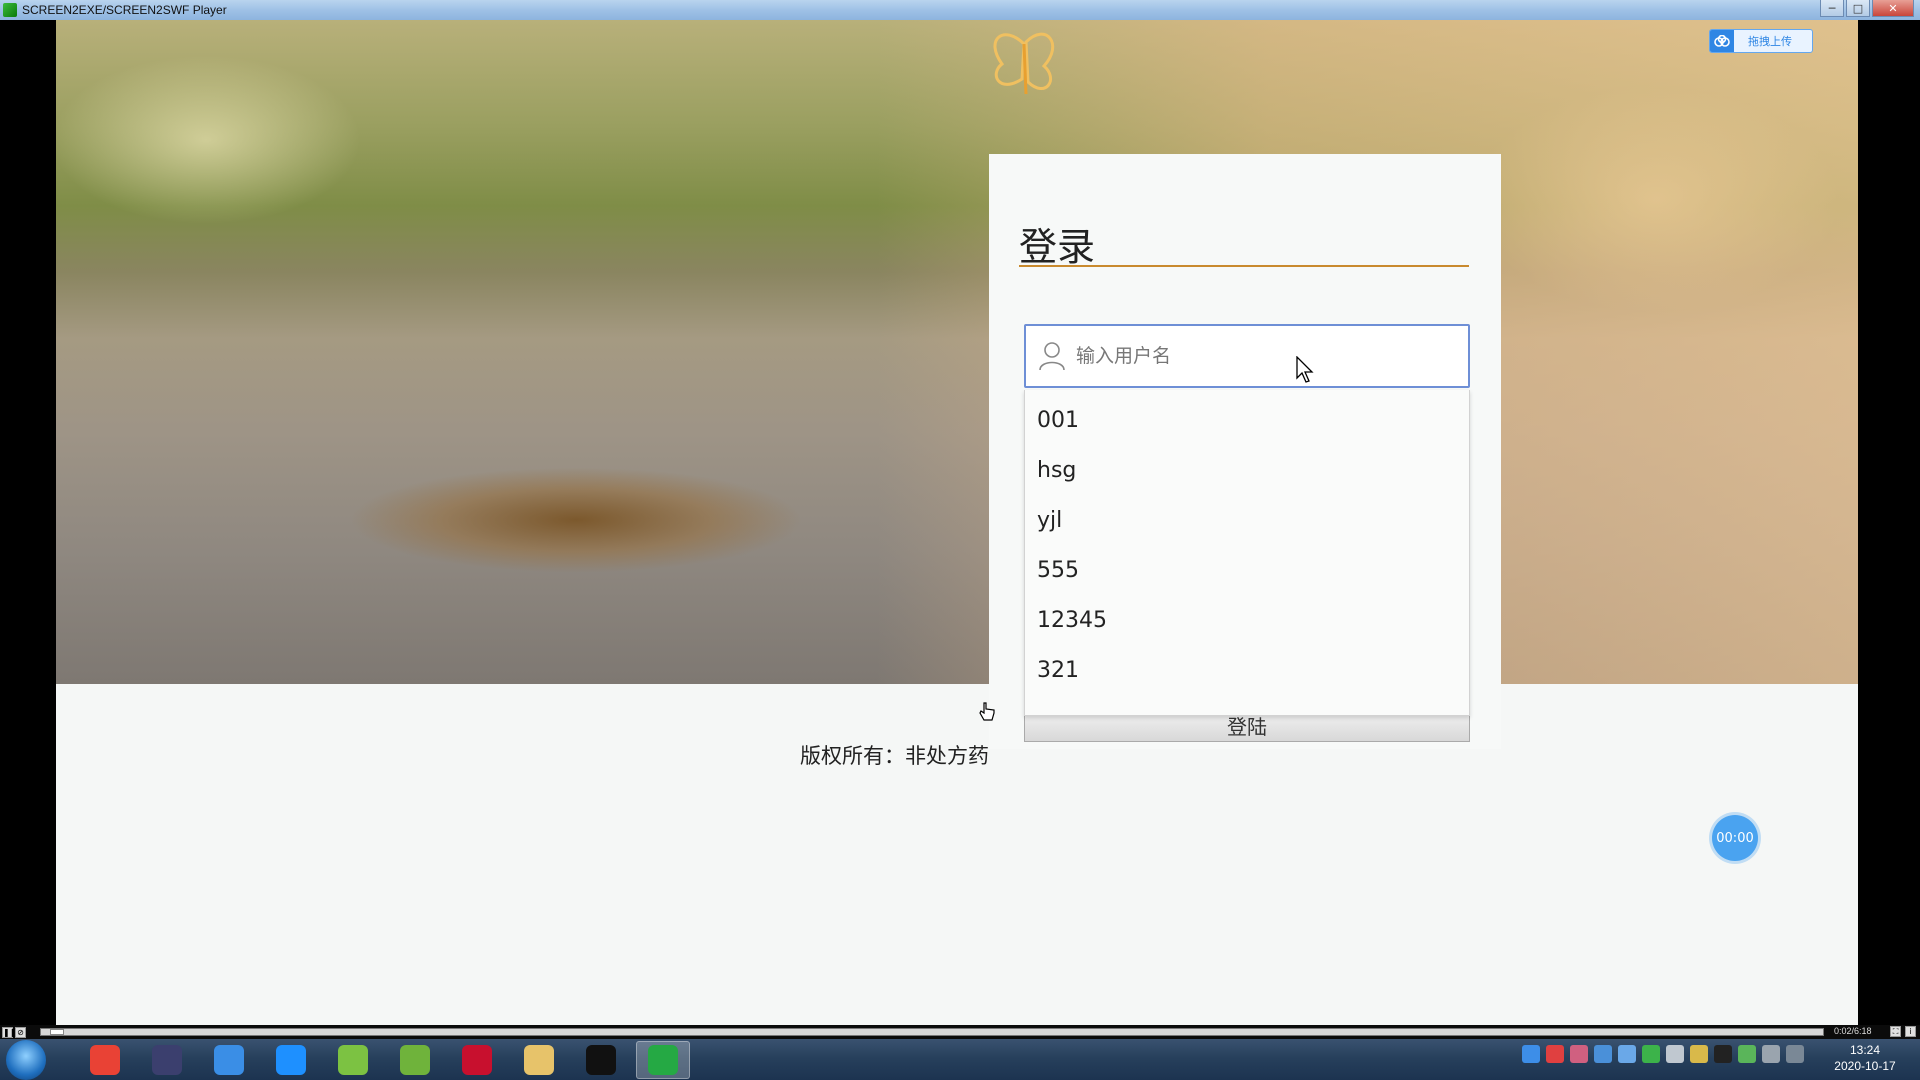  What do you see at coordinates (1247, 621) in the screenshot?
I see `autocomplete-option: 12345` at bounding box center [1247, 621].